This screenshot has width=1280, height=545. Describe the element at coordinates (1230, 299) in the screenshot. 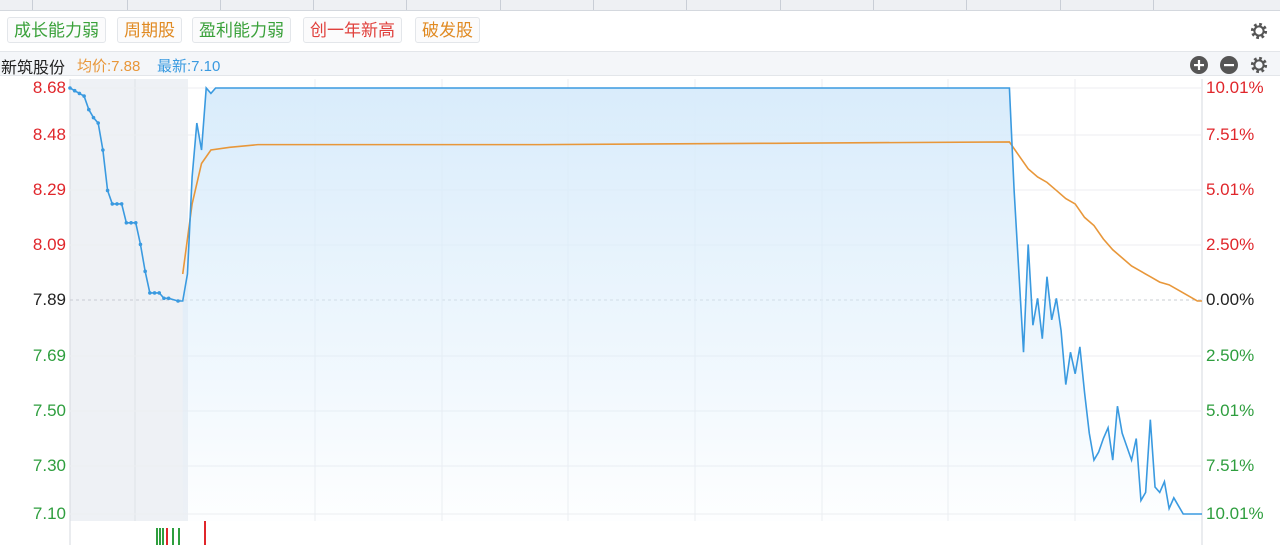

I see `y-tick-right: 0.00%` at that location.